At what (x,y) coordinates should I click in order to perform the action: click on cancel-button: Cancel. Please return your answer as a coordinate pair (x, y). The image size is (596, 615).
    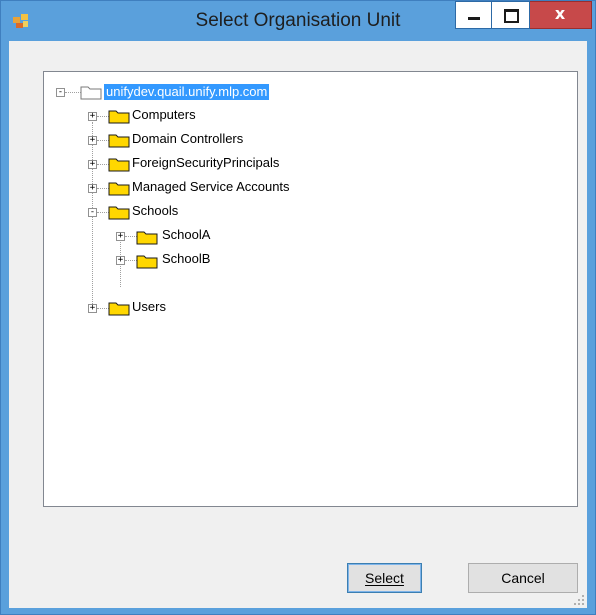
    Looking at the image, I should click on (523, 578).